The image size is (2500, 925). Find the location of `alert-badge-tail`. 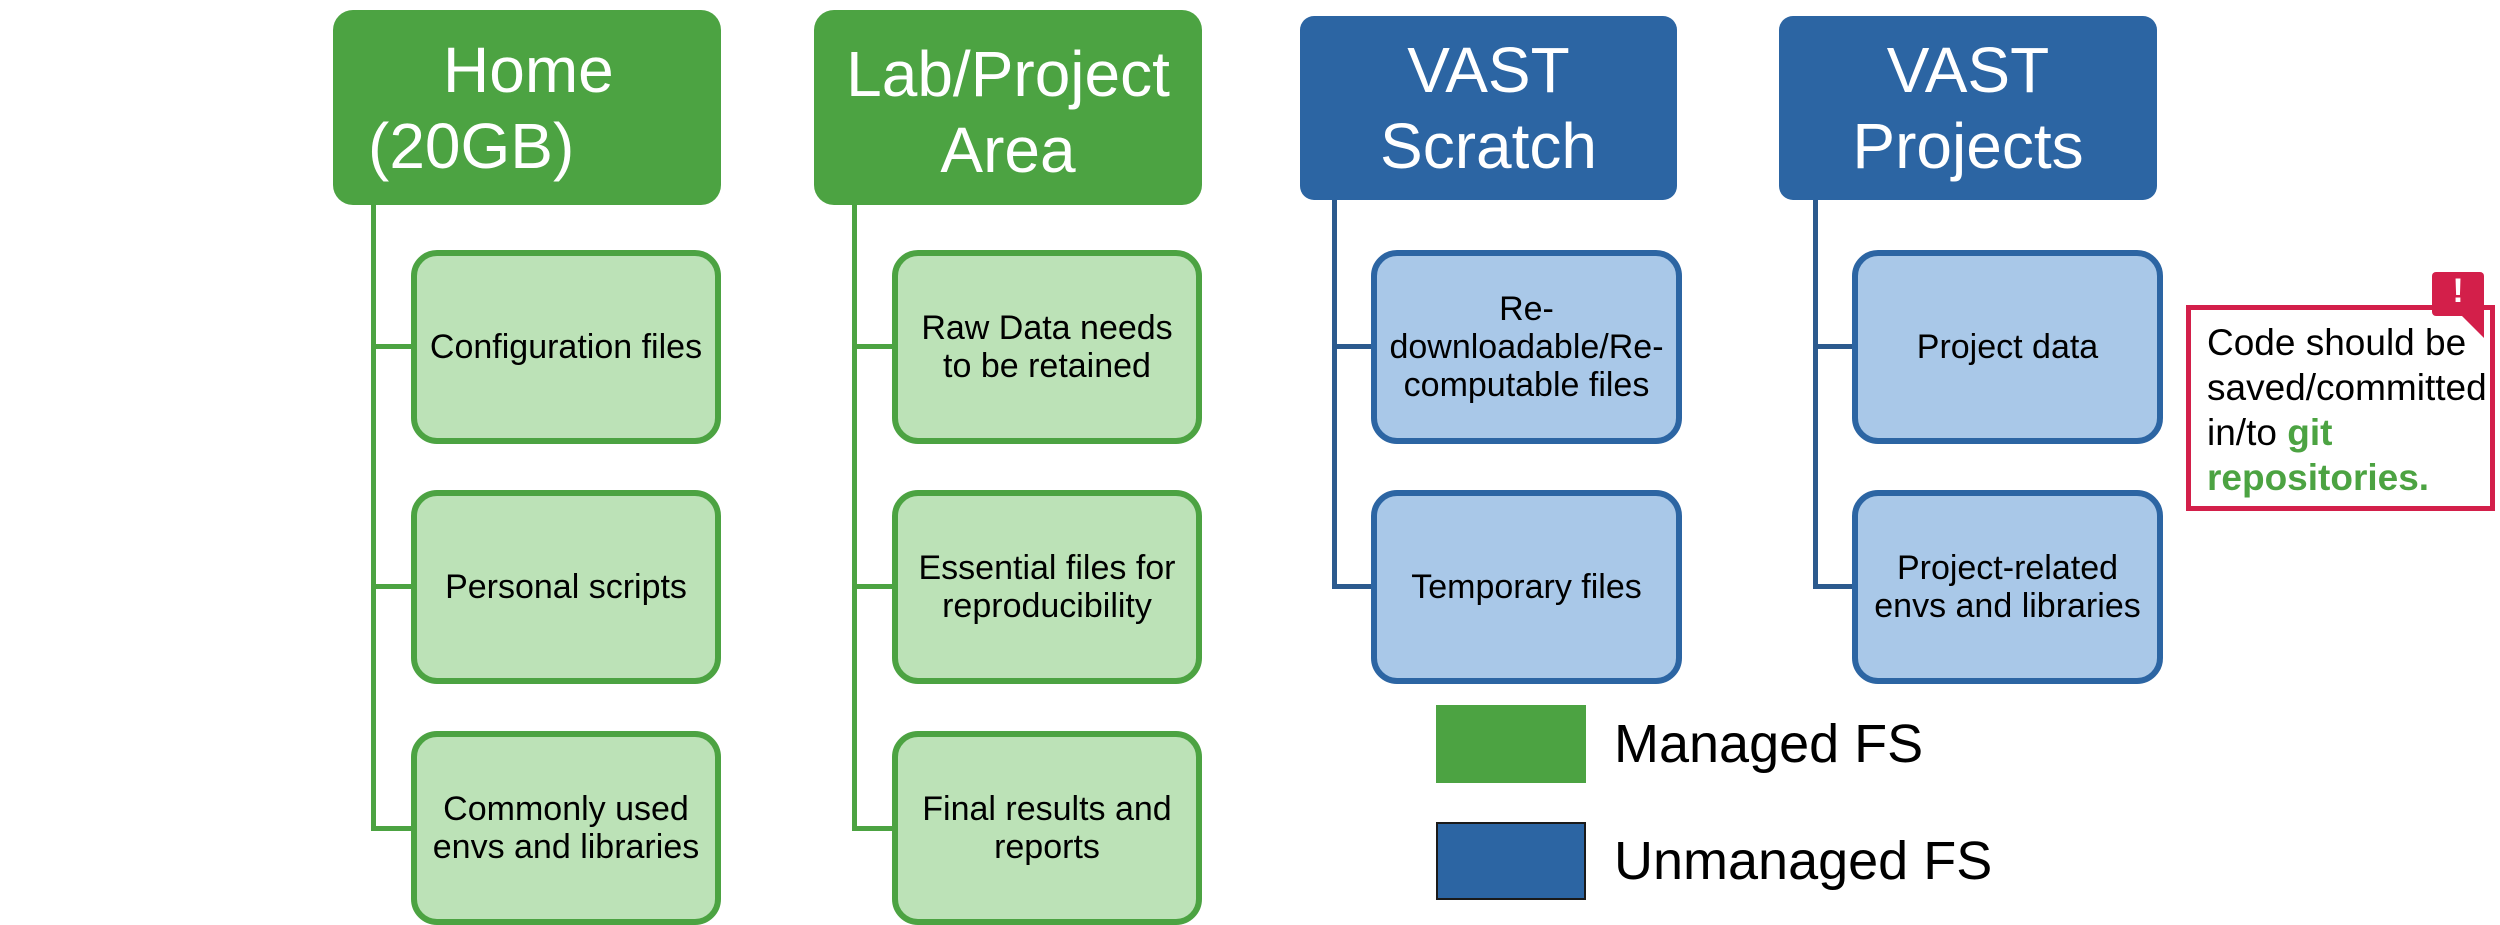

alert-badge-tail is located at coordinates (2473, 327).